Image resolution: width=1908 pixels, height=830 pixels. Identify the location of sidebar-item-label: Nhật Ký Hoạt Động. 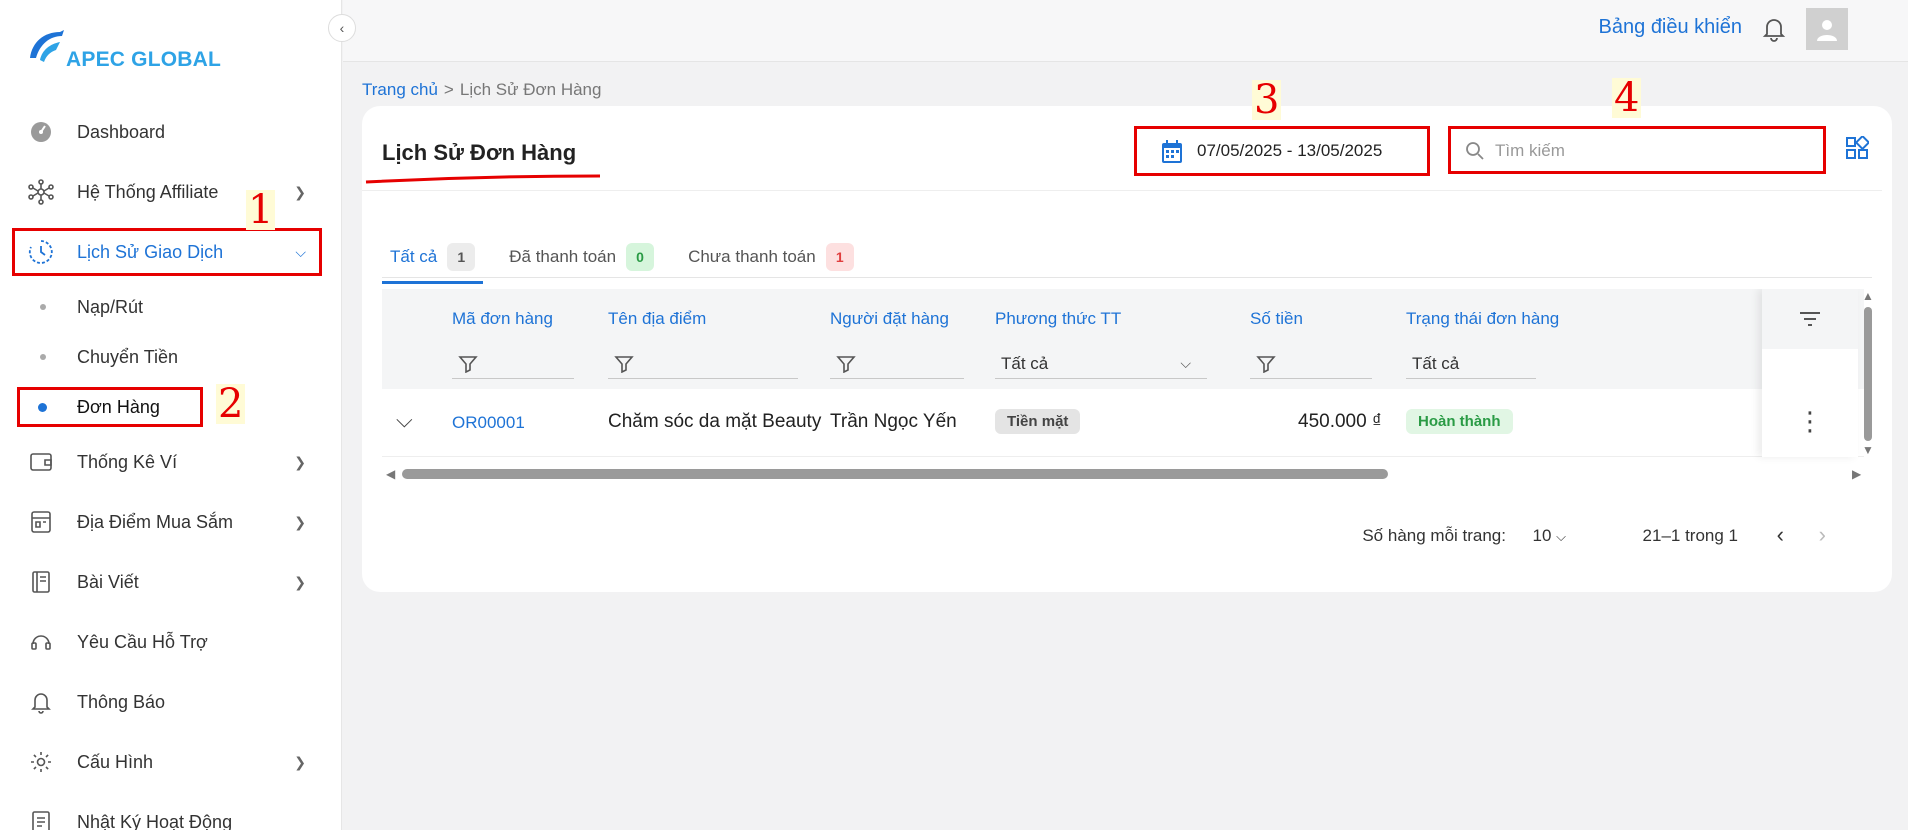
(155, 820).